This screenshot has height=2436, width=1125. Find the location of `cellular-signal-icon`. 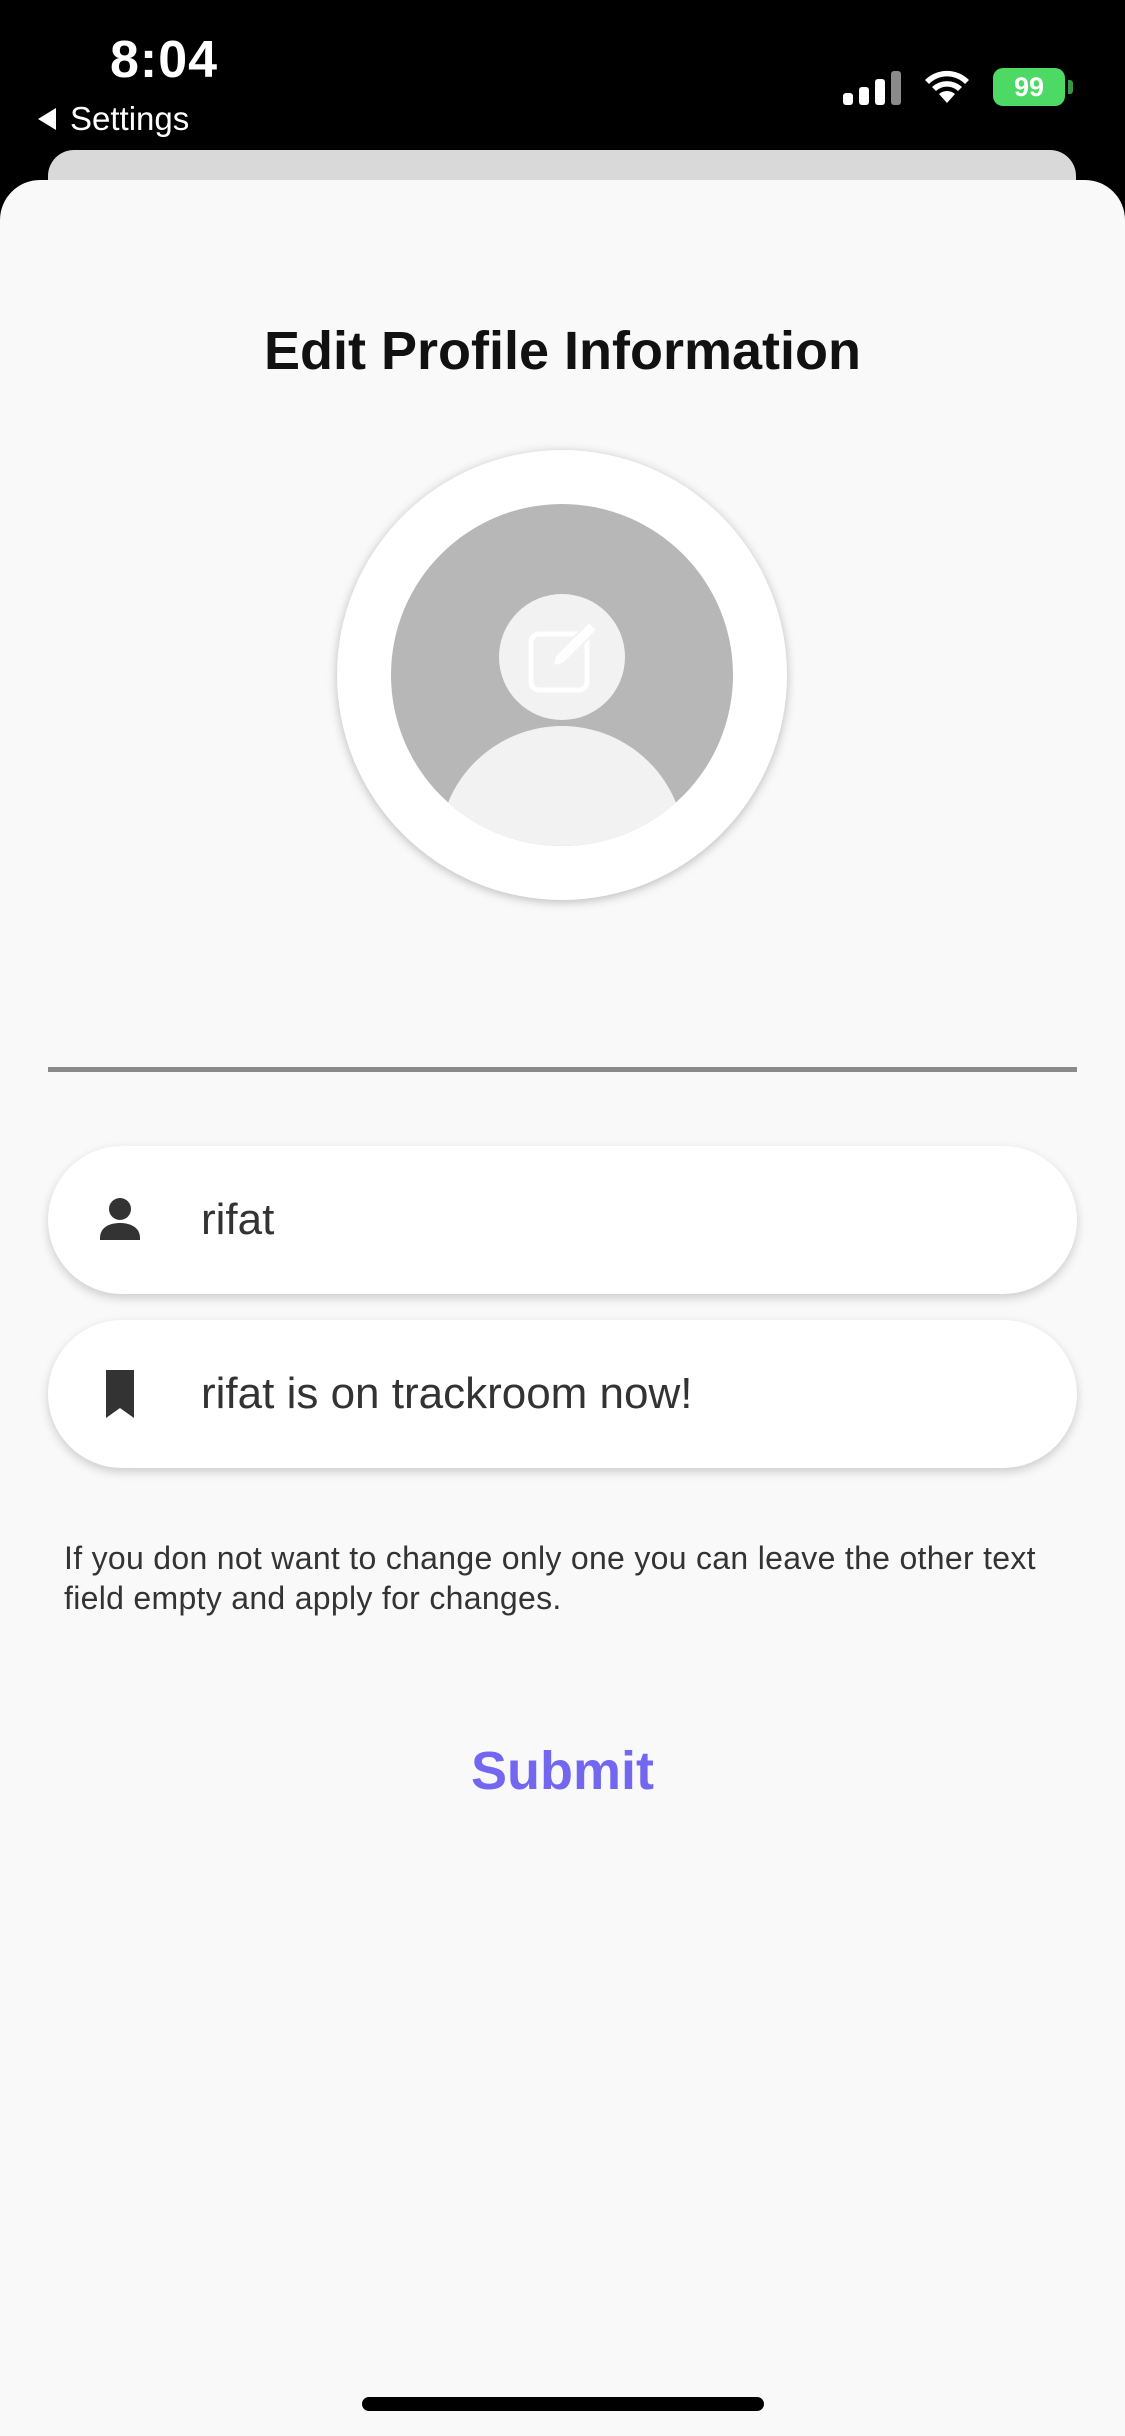

cellular-signal-icon is located at coordinates (872, 87).